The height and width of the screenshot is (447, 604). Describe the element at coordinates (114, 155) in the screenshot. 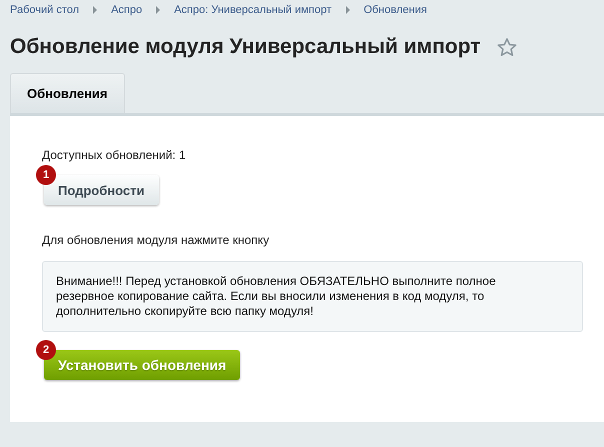

I see `updates-count-text: Доступных обновлений: 1` at that location.